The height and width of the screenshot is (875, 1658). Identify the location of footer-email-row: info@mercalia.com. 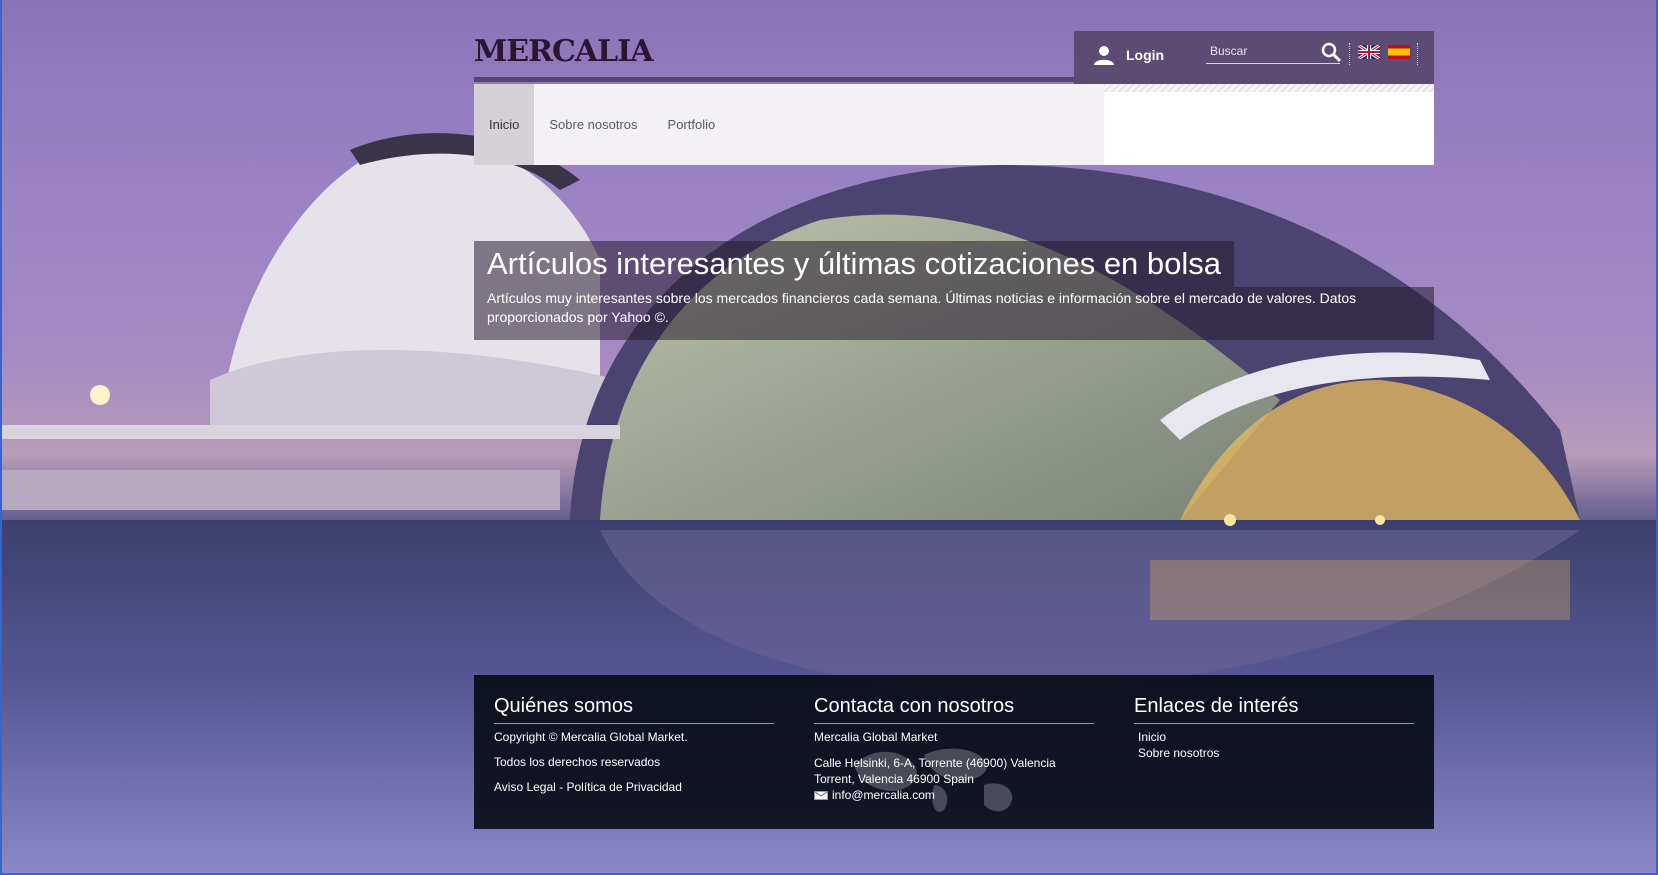
(954, 795).